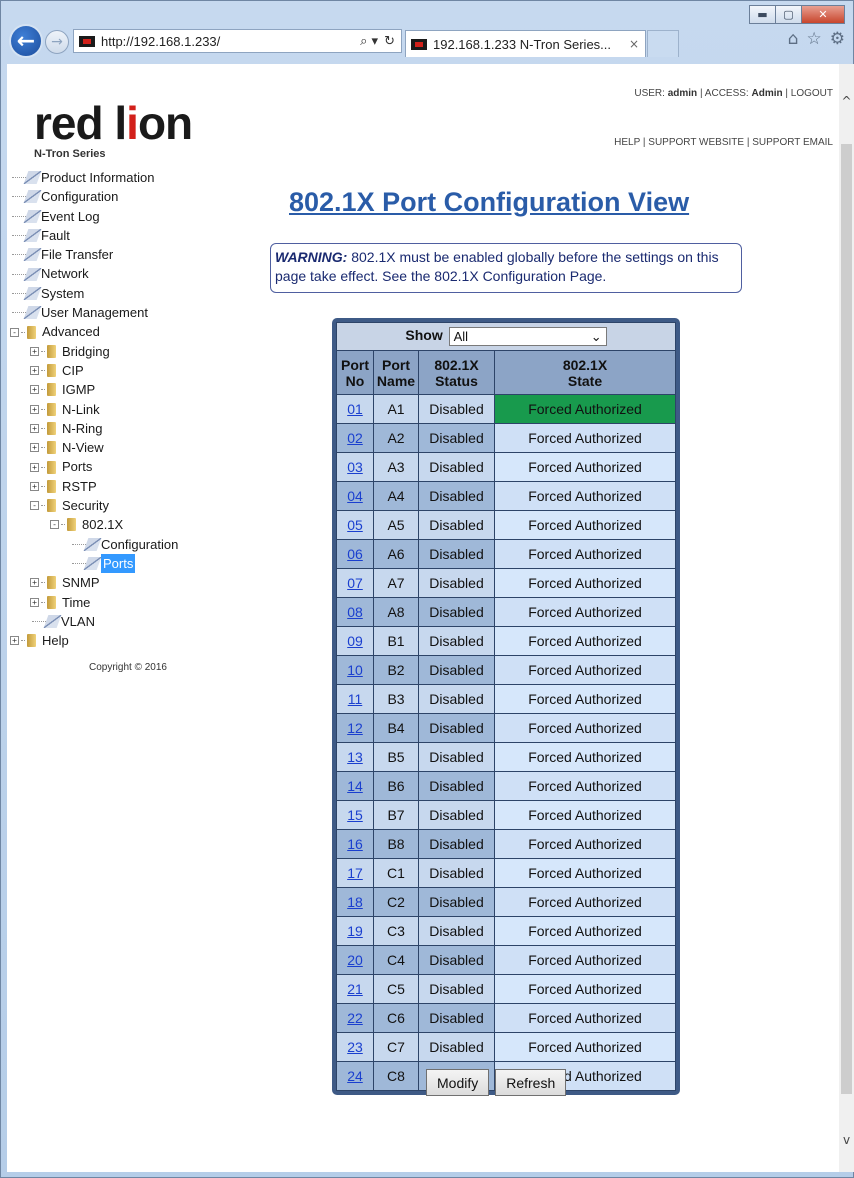 This screenshot has width=854, height=1178. Describe the element at coordinates (355, 960) in the screenshot. I see `port-link: 20` at that location.